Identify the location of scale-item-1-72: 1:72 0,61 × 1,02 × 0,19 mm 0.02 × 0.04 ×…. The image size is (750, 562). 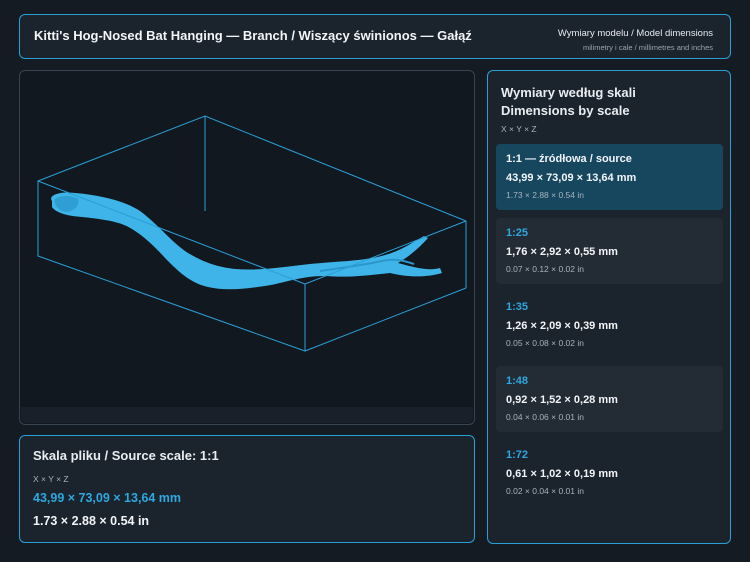
(609, 473).